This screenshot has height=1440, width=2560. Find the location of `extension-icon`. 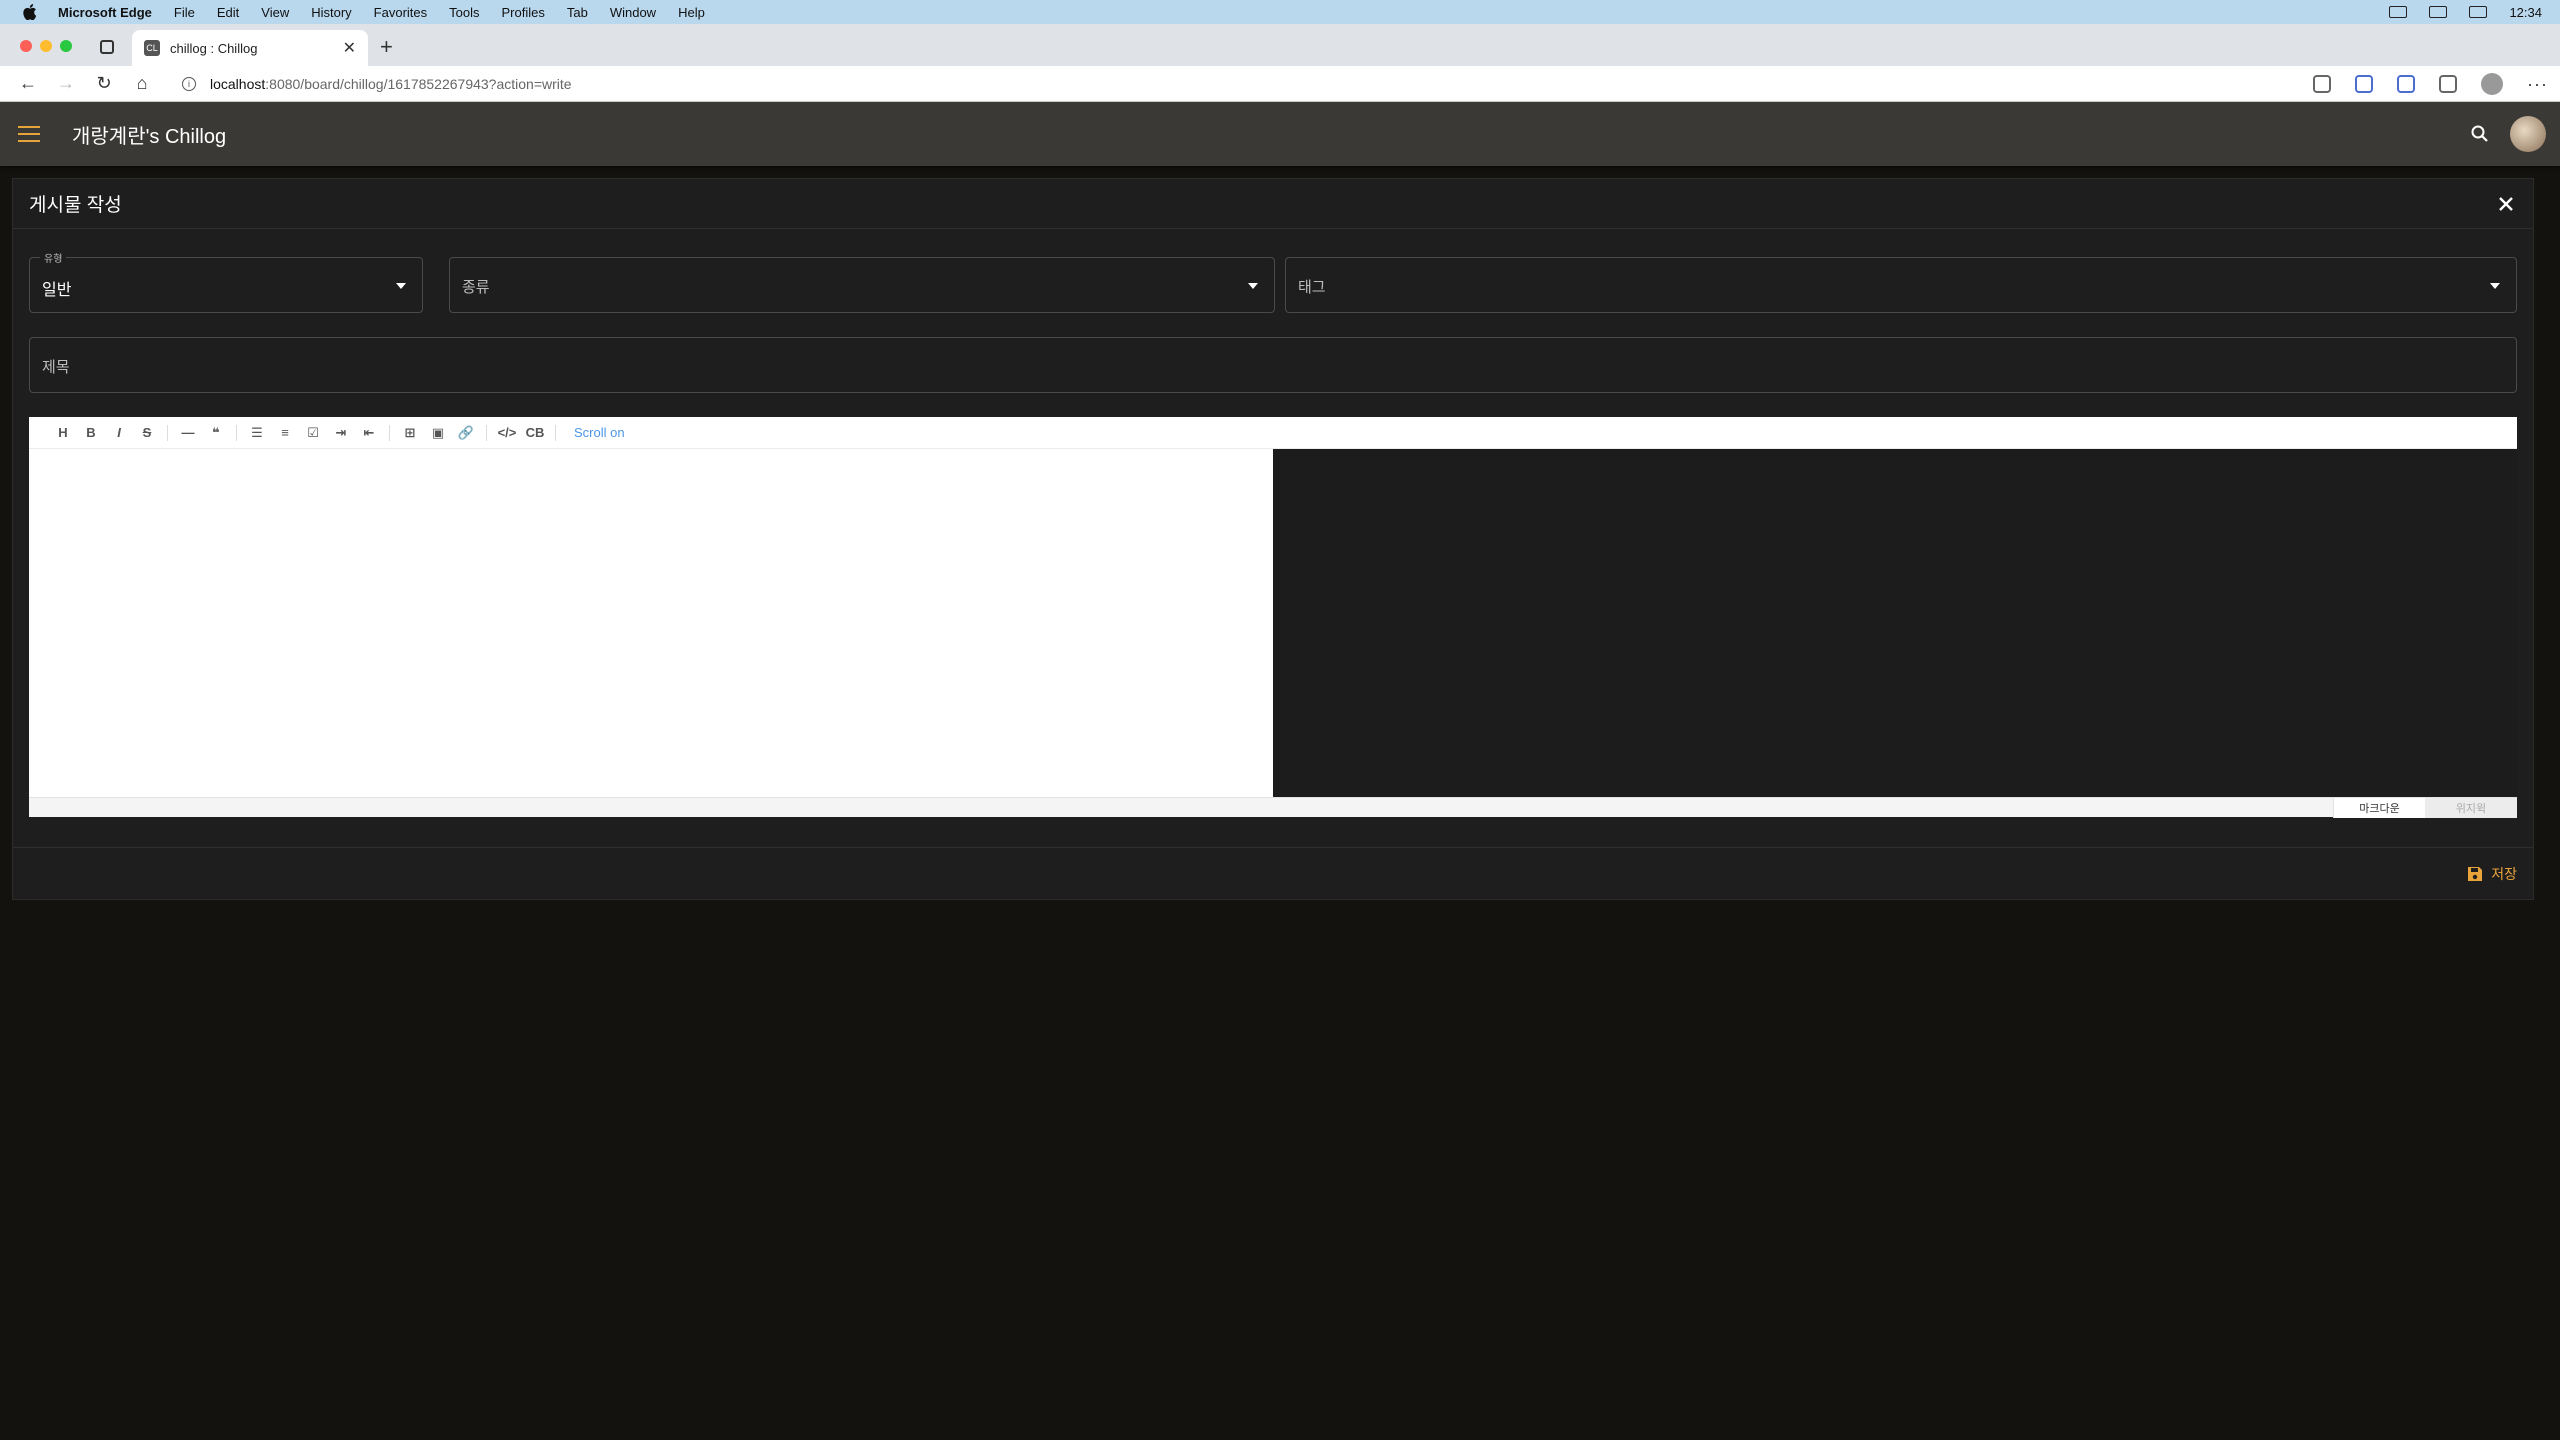

extension-icon is located at coordinates (2448, 84).